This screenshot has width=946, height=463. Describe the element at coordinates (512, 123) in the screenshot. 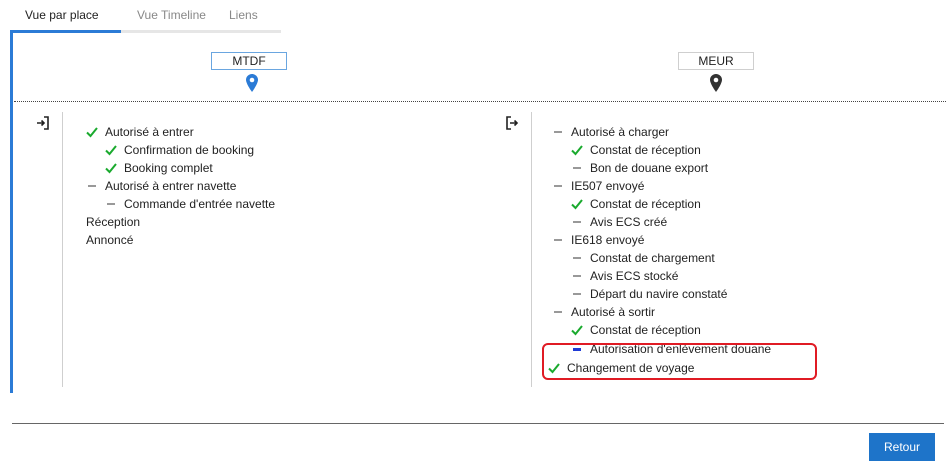

I see `exit-icon` at that location.